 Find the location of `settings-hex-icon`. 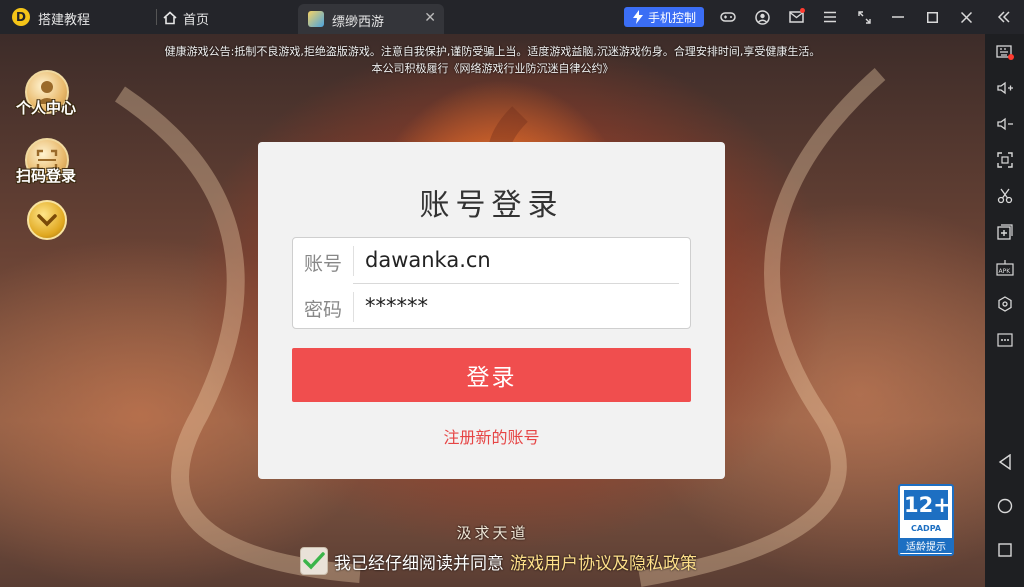

settings-hex-icon is located at coordinates (1005, 304).